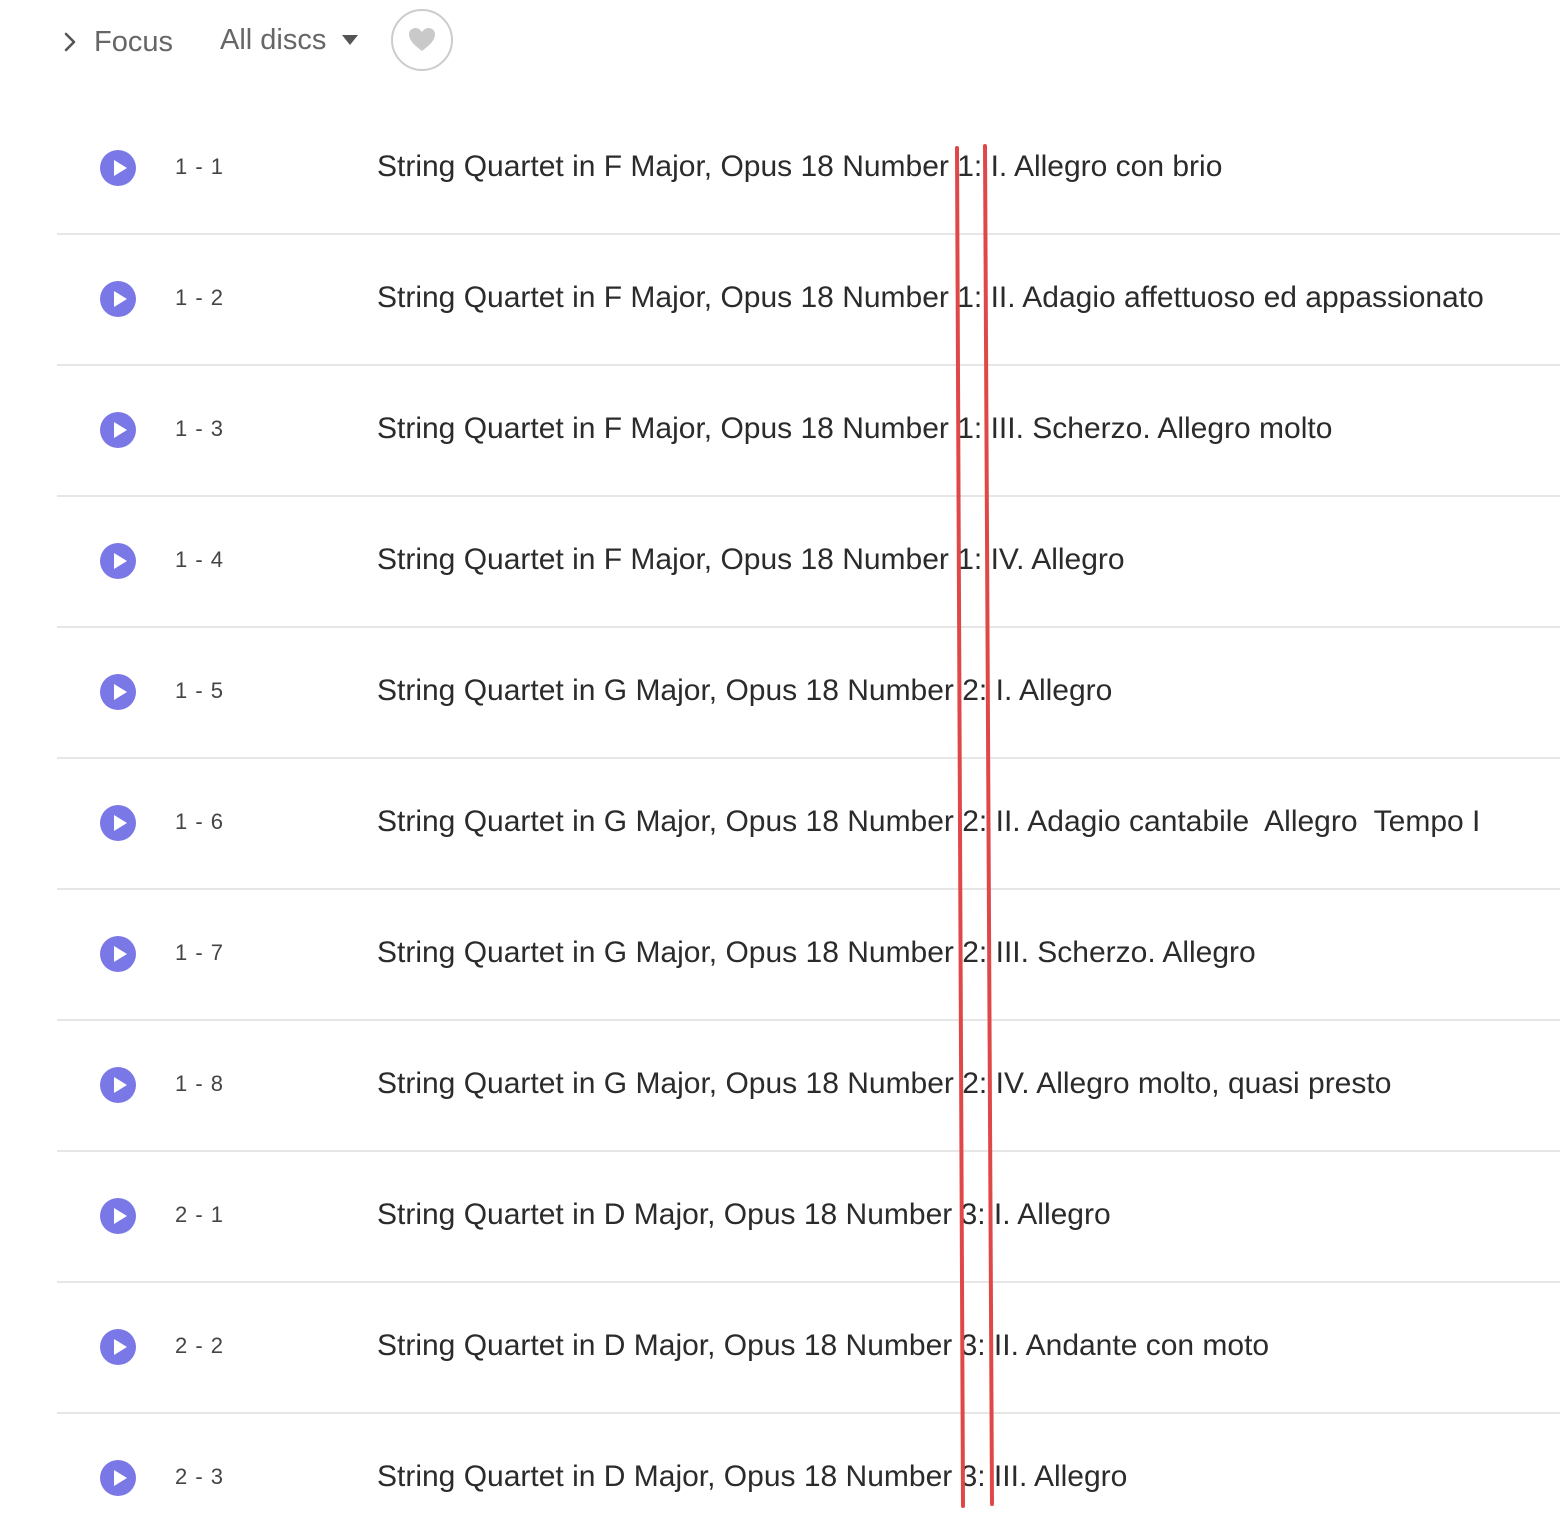 This screenshot has height=1522, width=1560. What do you see at coordinates (200, 821) in the screenshot?
I see `track-number: 1 - 6` at bounding box center [200, 821].